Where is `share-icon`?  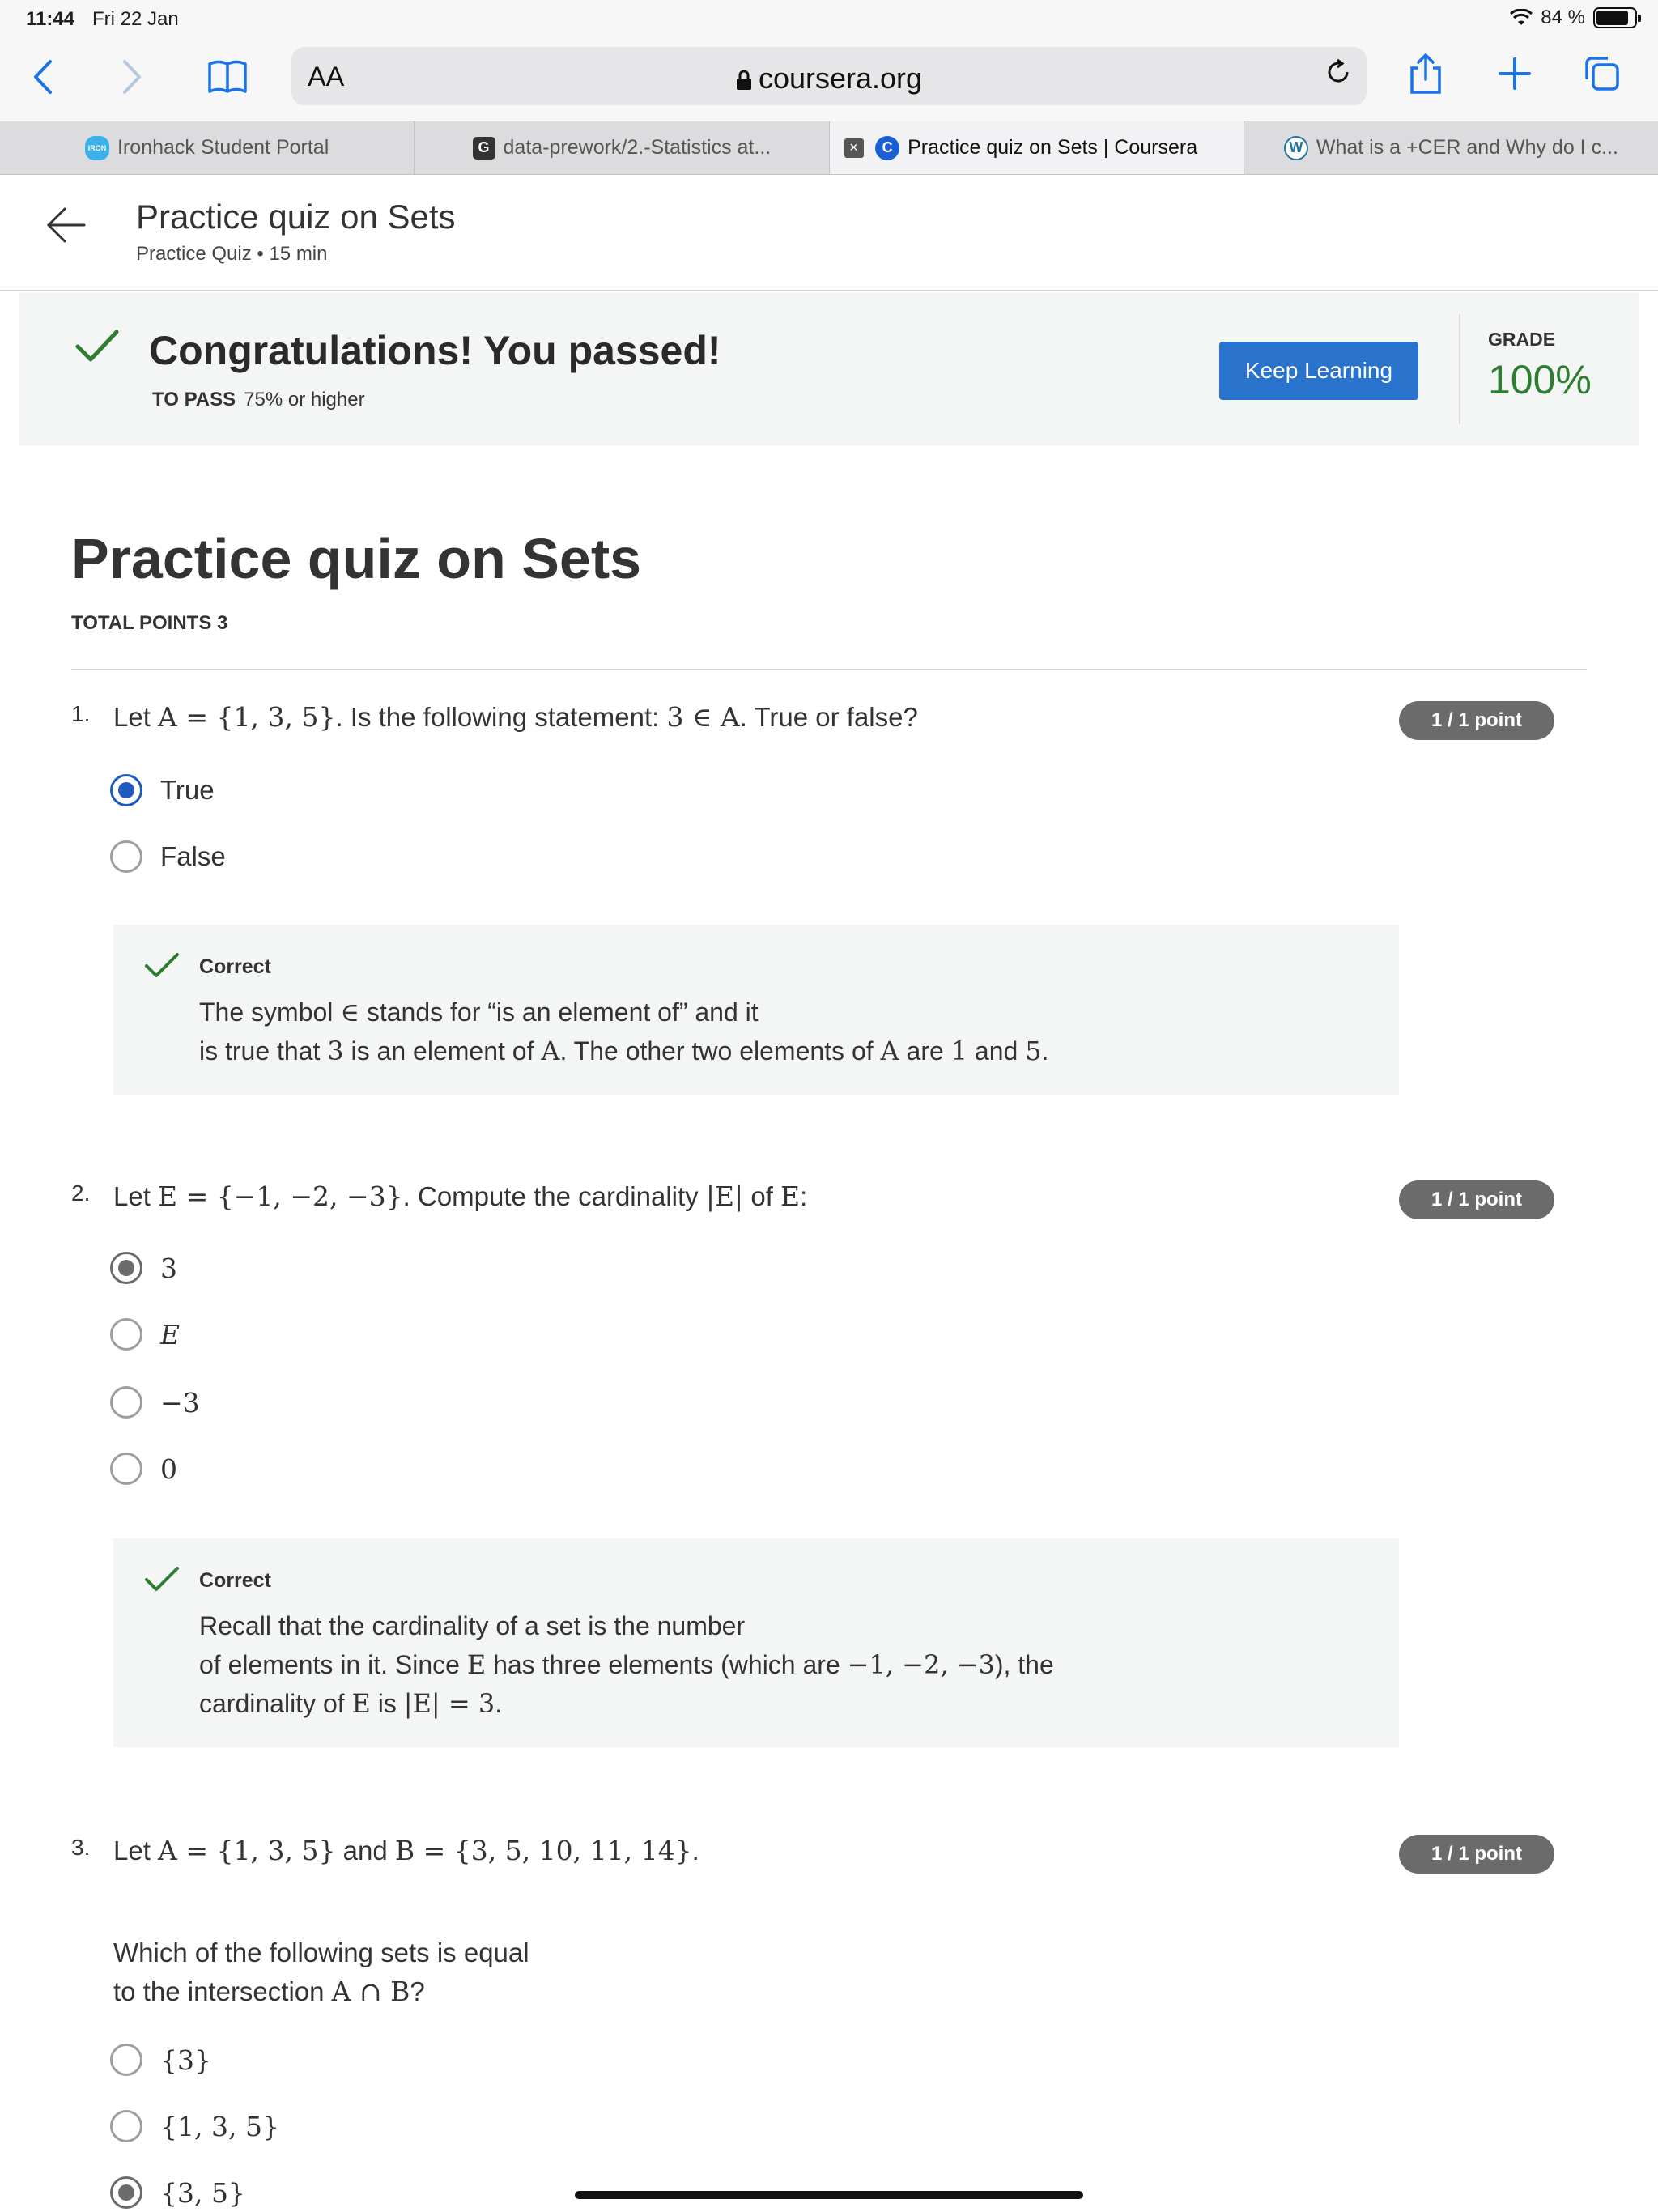 share-icon is located at coordinates (1426, 74).